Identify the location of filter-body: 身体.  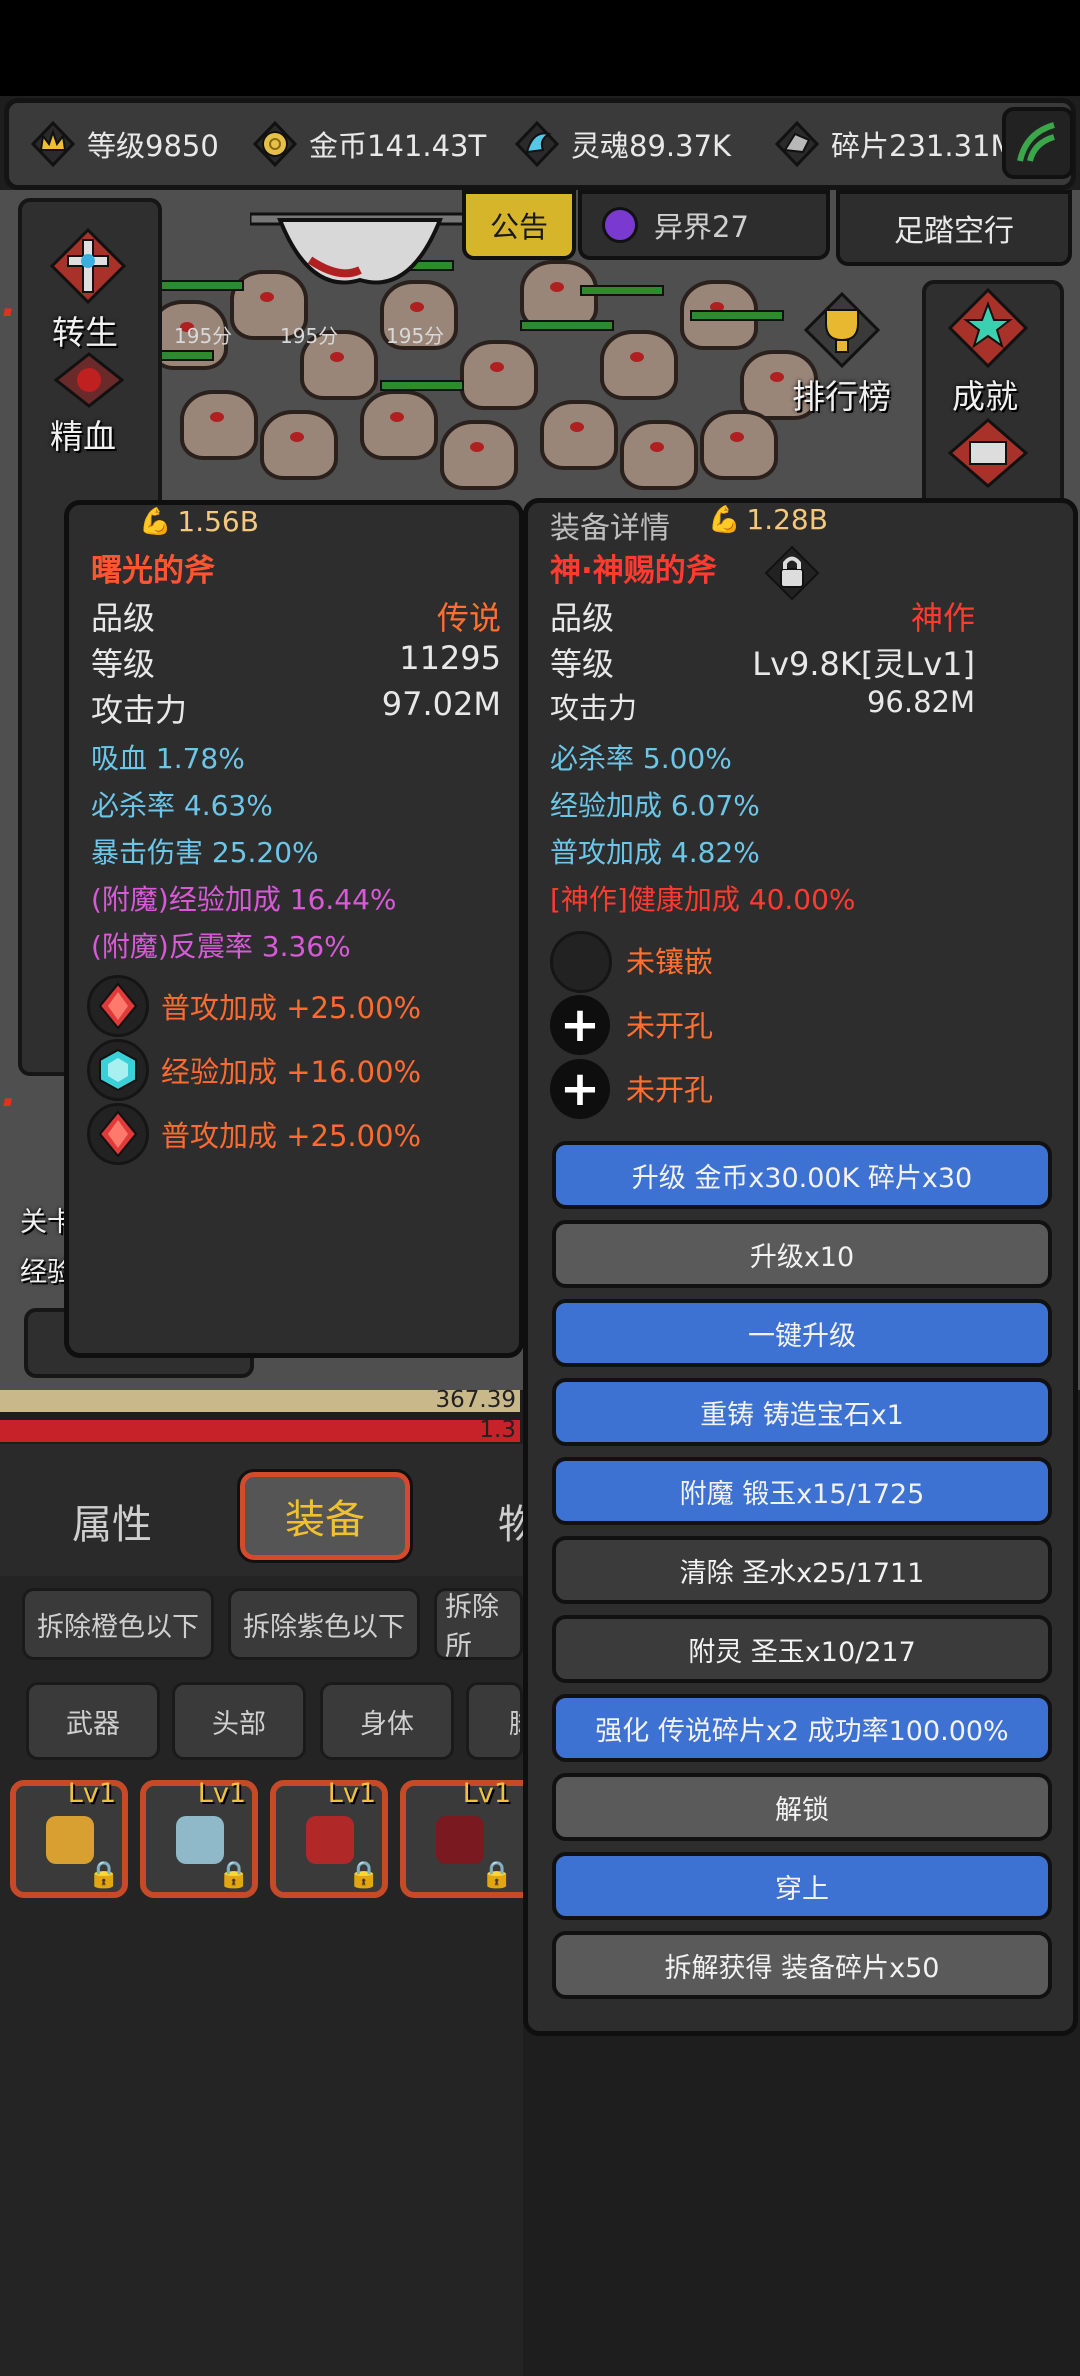
(387, 1721).